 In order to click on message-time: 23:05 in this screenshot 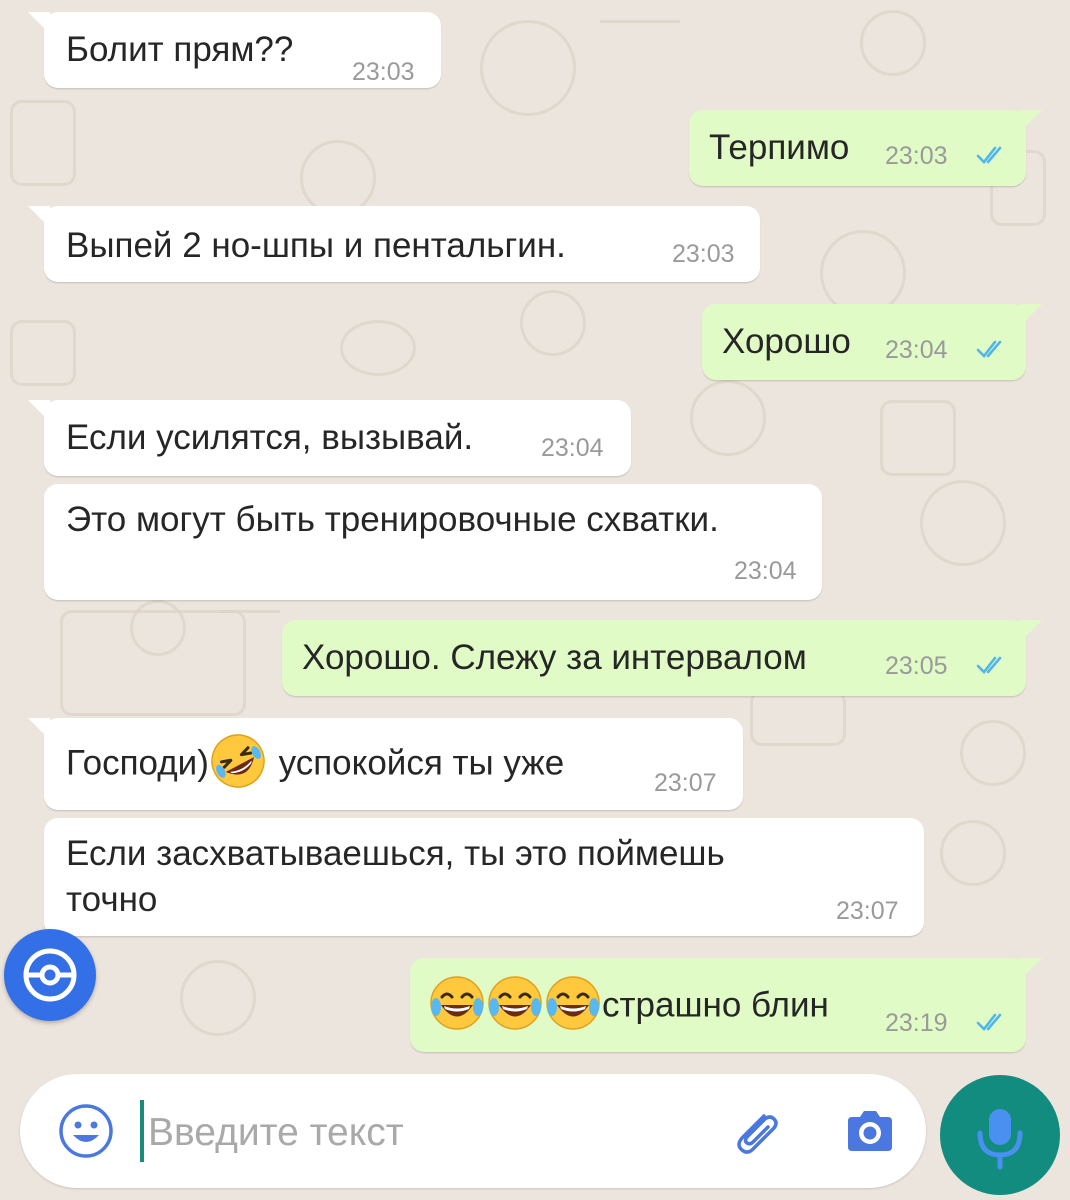, I will do `click(916, 666)`.